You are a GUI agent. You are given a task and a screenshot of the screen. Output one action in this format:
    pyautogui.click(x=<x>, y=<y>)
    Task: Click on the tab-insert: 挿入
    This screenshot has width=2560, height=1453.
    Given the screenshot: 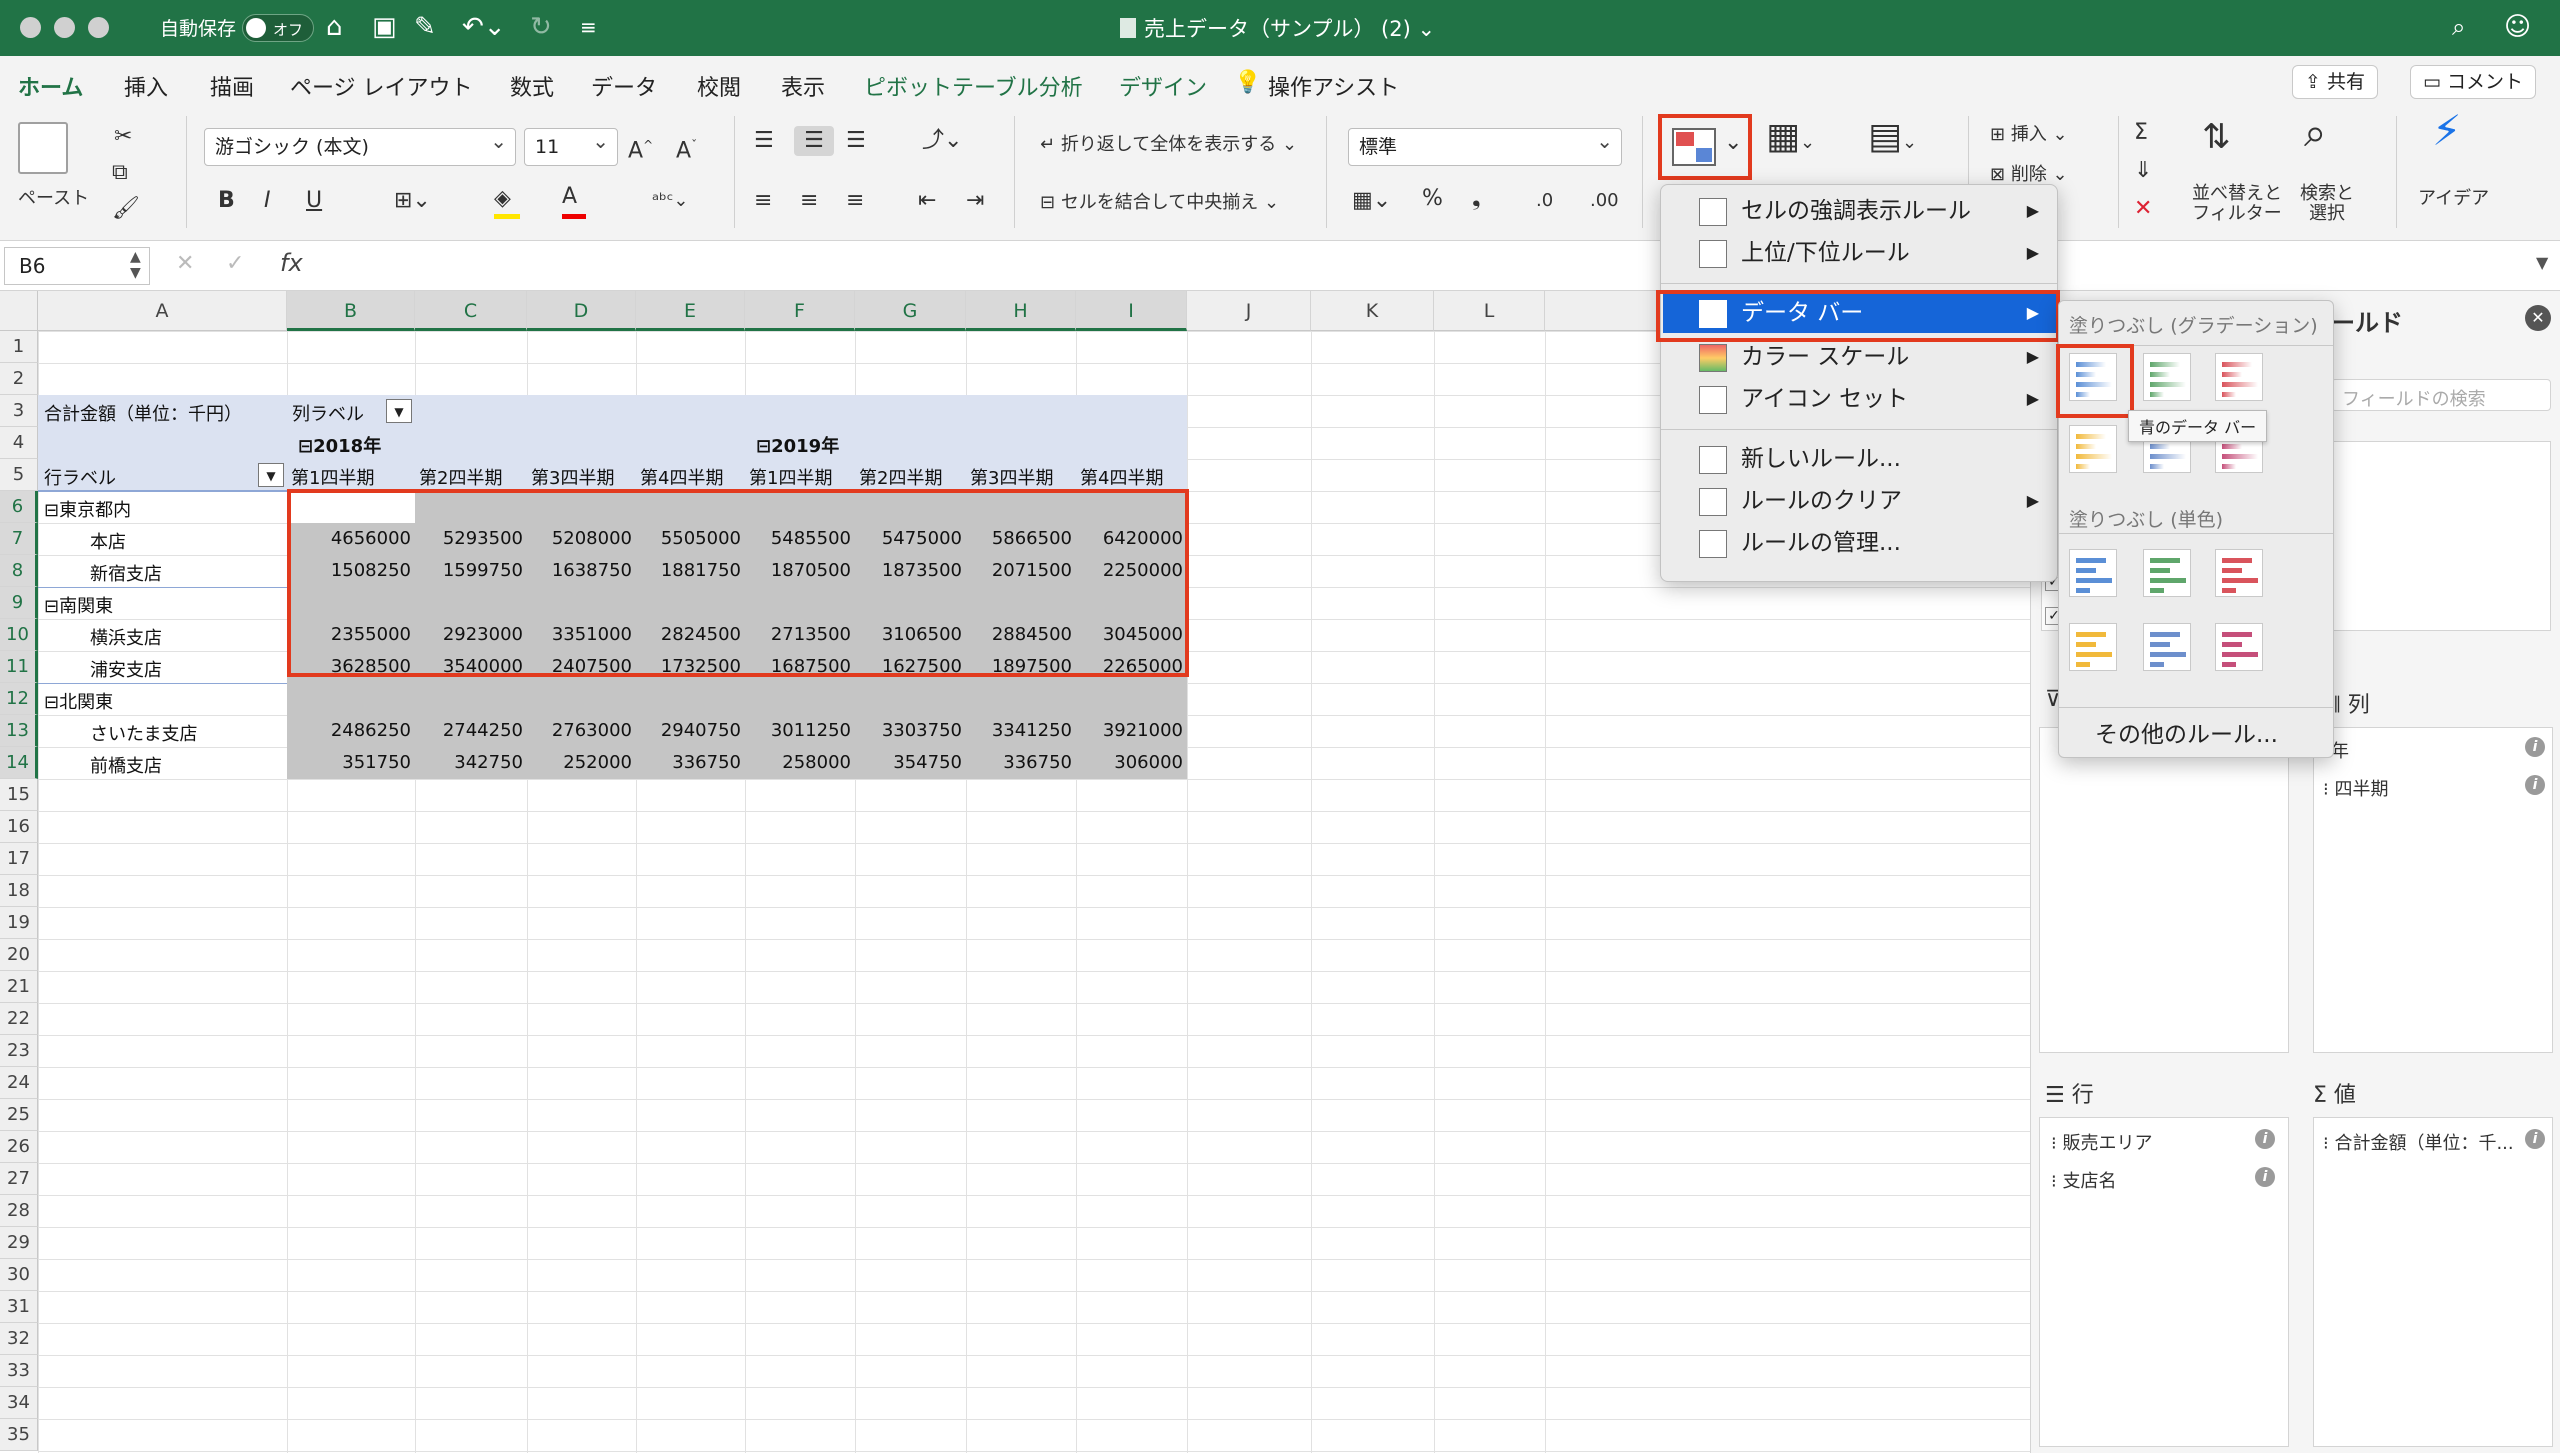 What is the action you would take?
    pyautogui.click(x=146, y=86)
    